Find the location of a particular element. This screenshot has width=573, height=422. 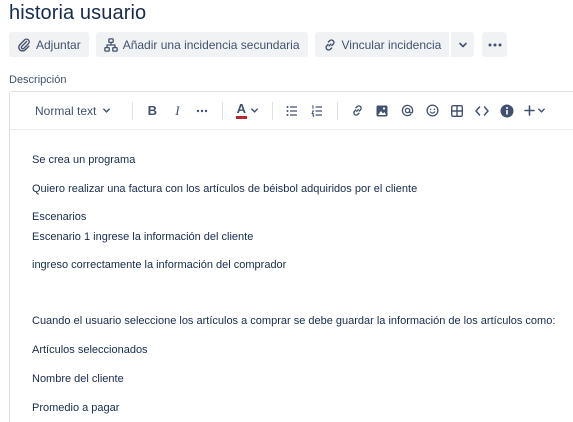

paperclip-icon is located at coordinates (24, 44).